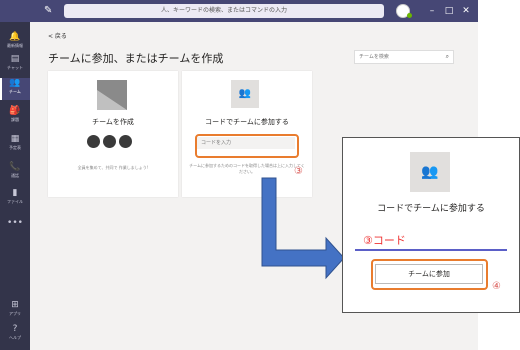 This screenshot has width=520, height=350. I want to click on step-4-label: ④, so click(496, 286).